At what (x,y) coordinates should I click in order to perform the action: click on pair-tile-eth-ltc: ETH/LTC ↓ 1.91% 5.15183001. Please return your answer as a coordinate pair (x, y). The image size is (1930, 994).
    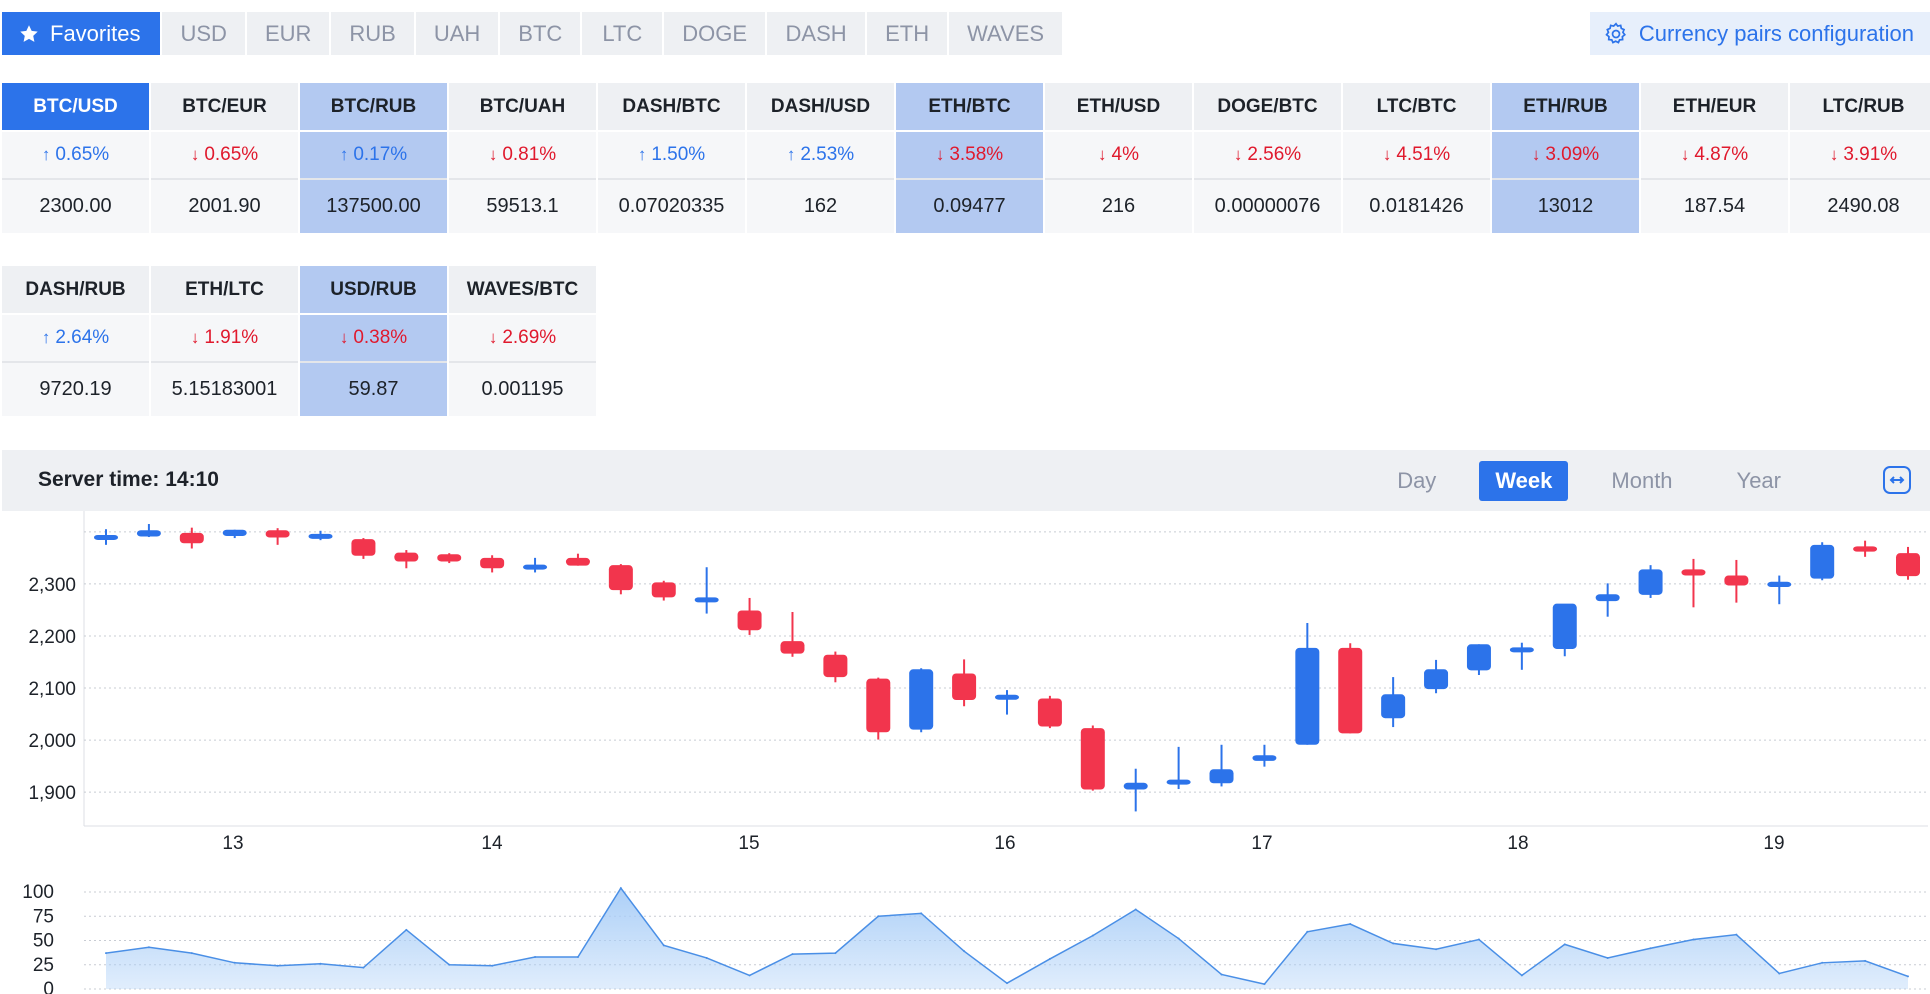
    Looking at the image, I should click on (225, 341).